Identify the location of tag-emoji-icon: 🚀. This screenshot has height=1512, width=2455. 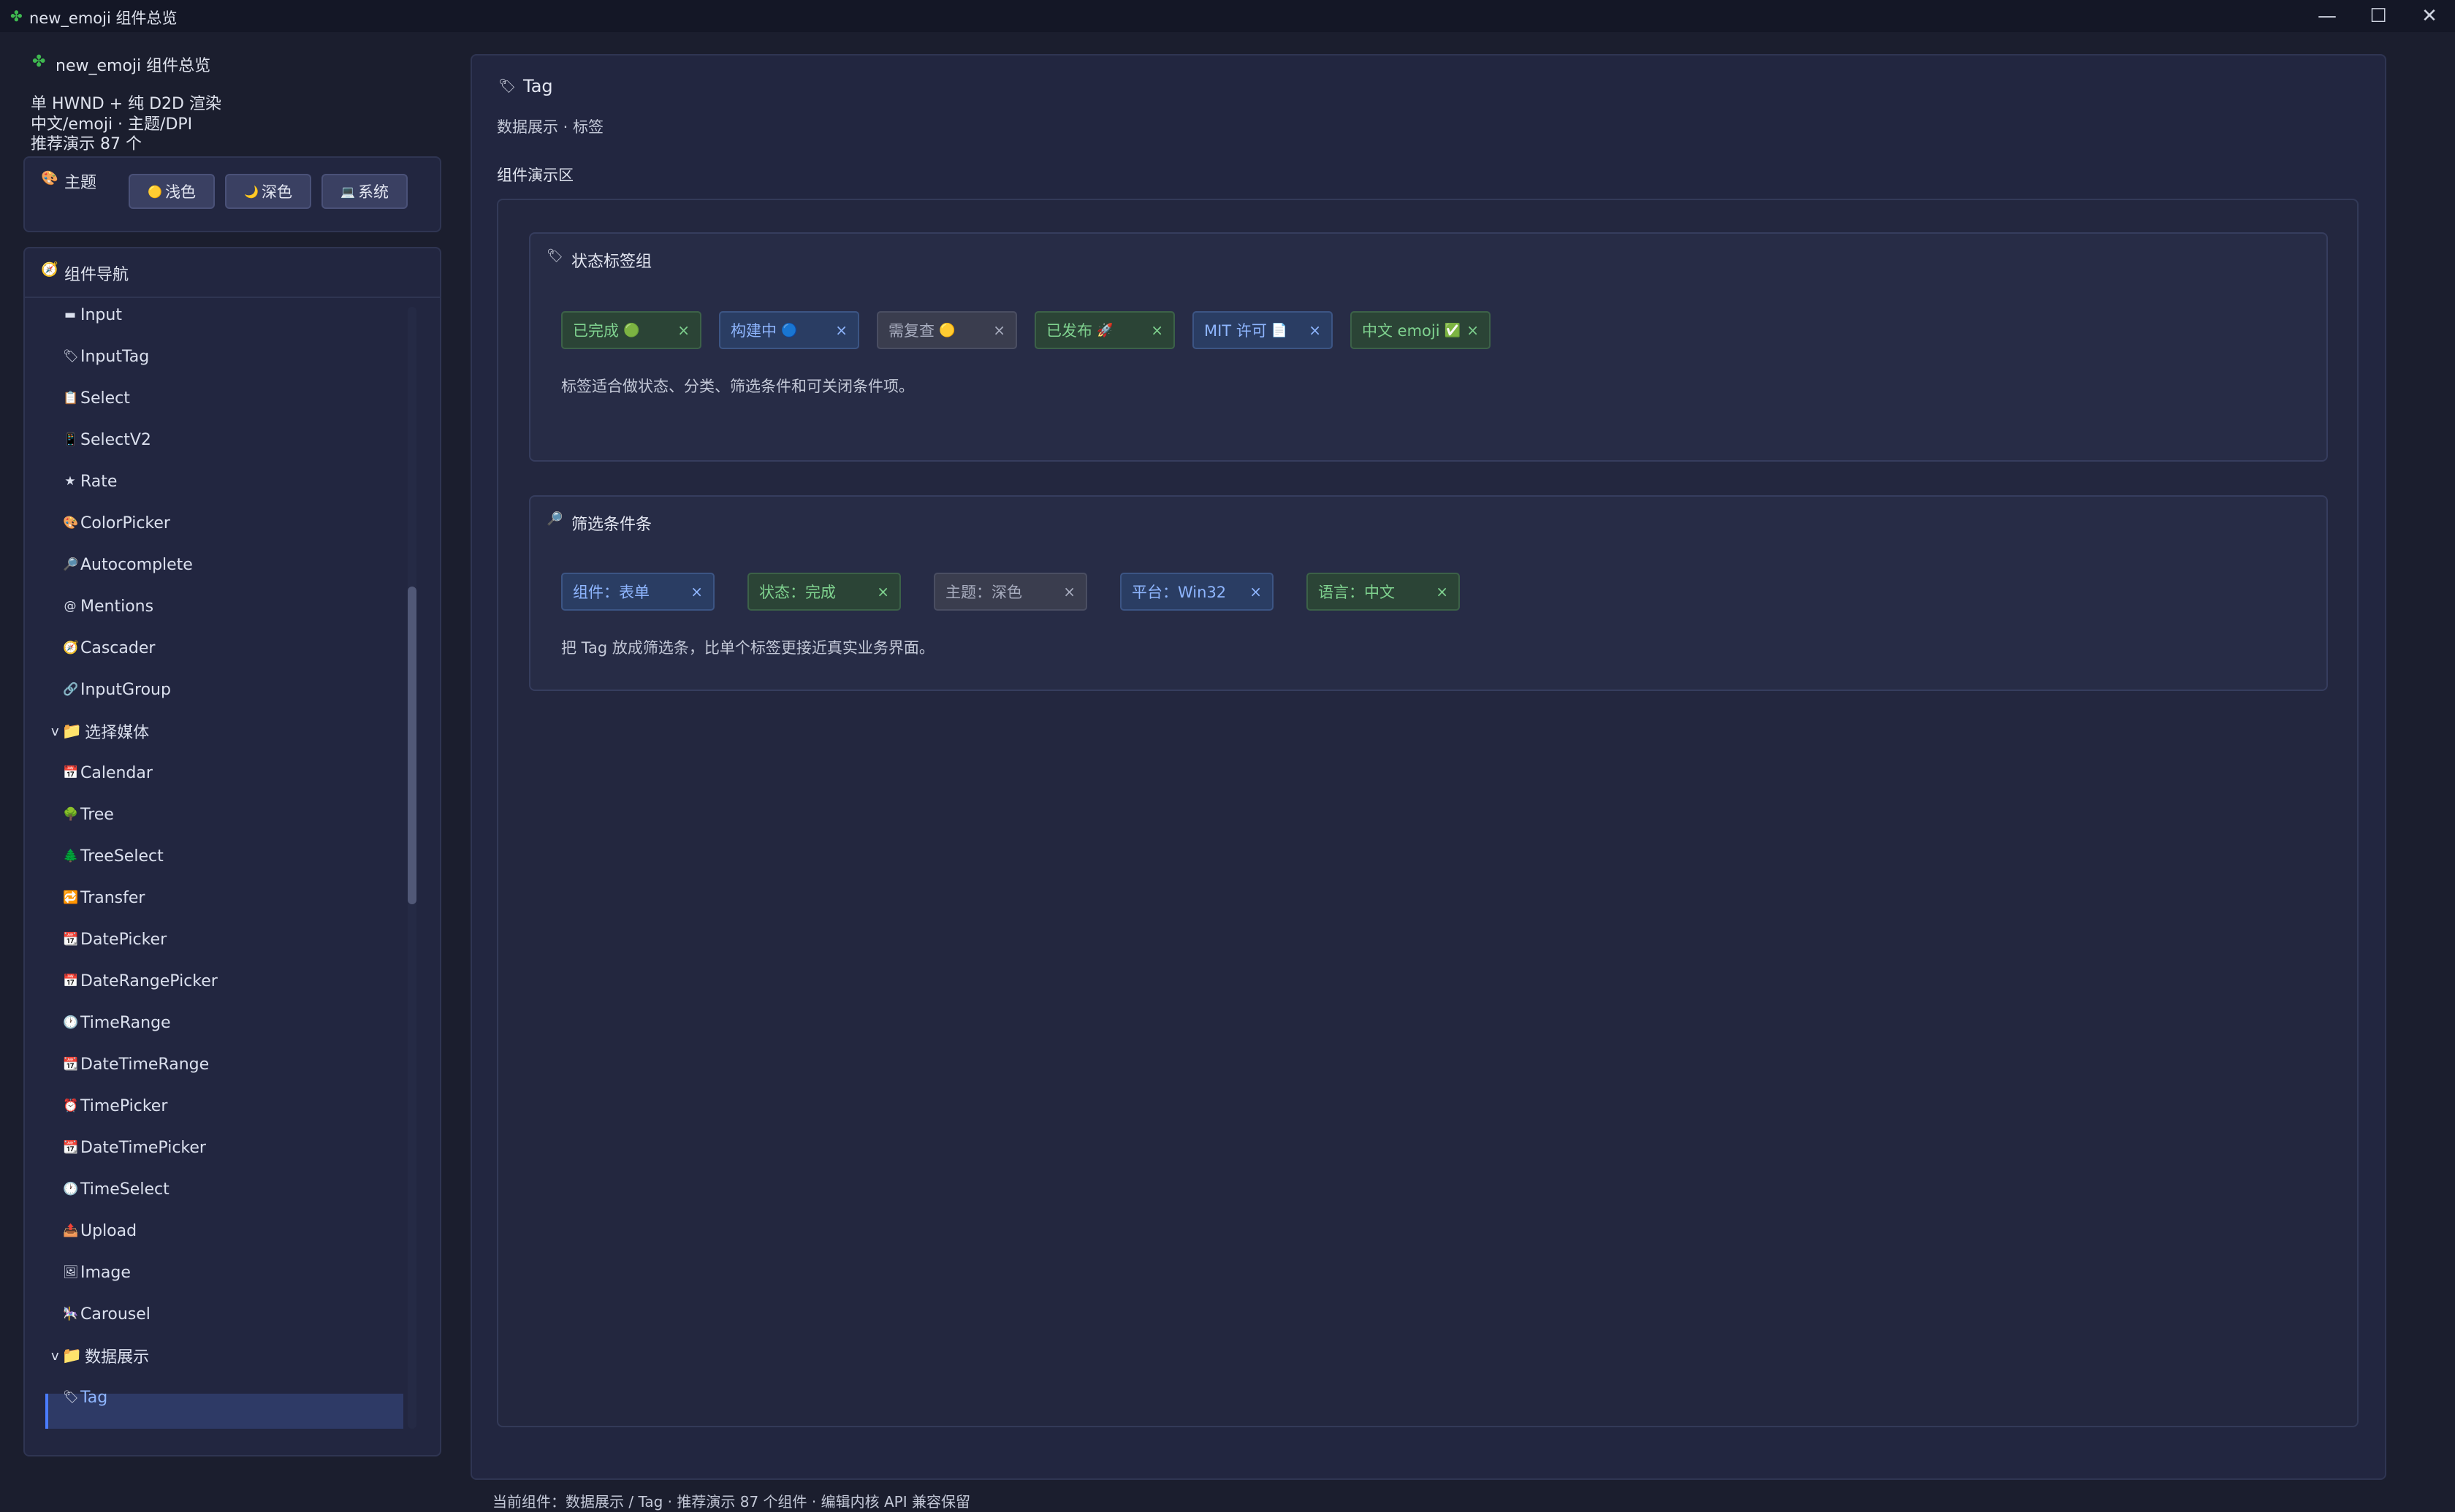
(1105, 330).